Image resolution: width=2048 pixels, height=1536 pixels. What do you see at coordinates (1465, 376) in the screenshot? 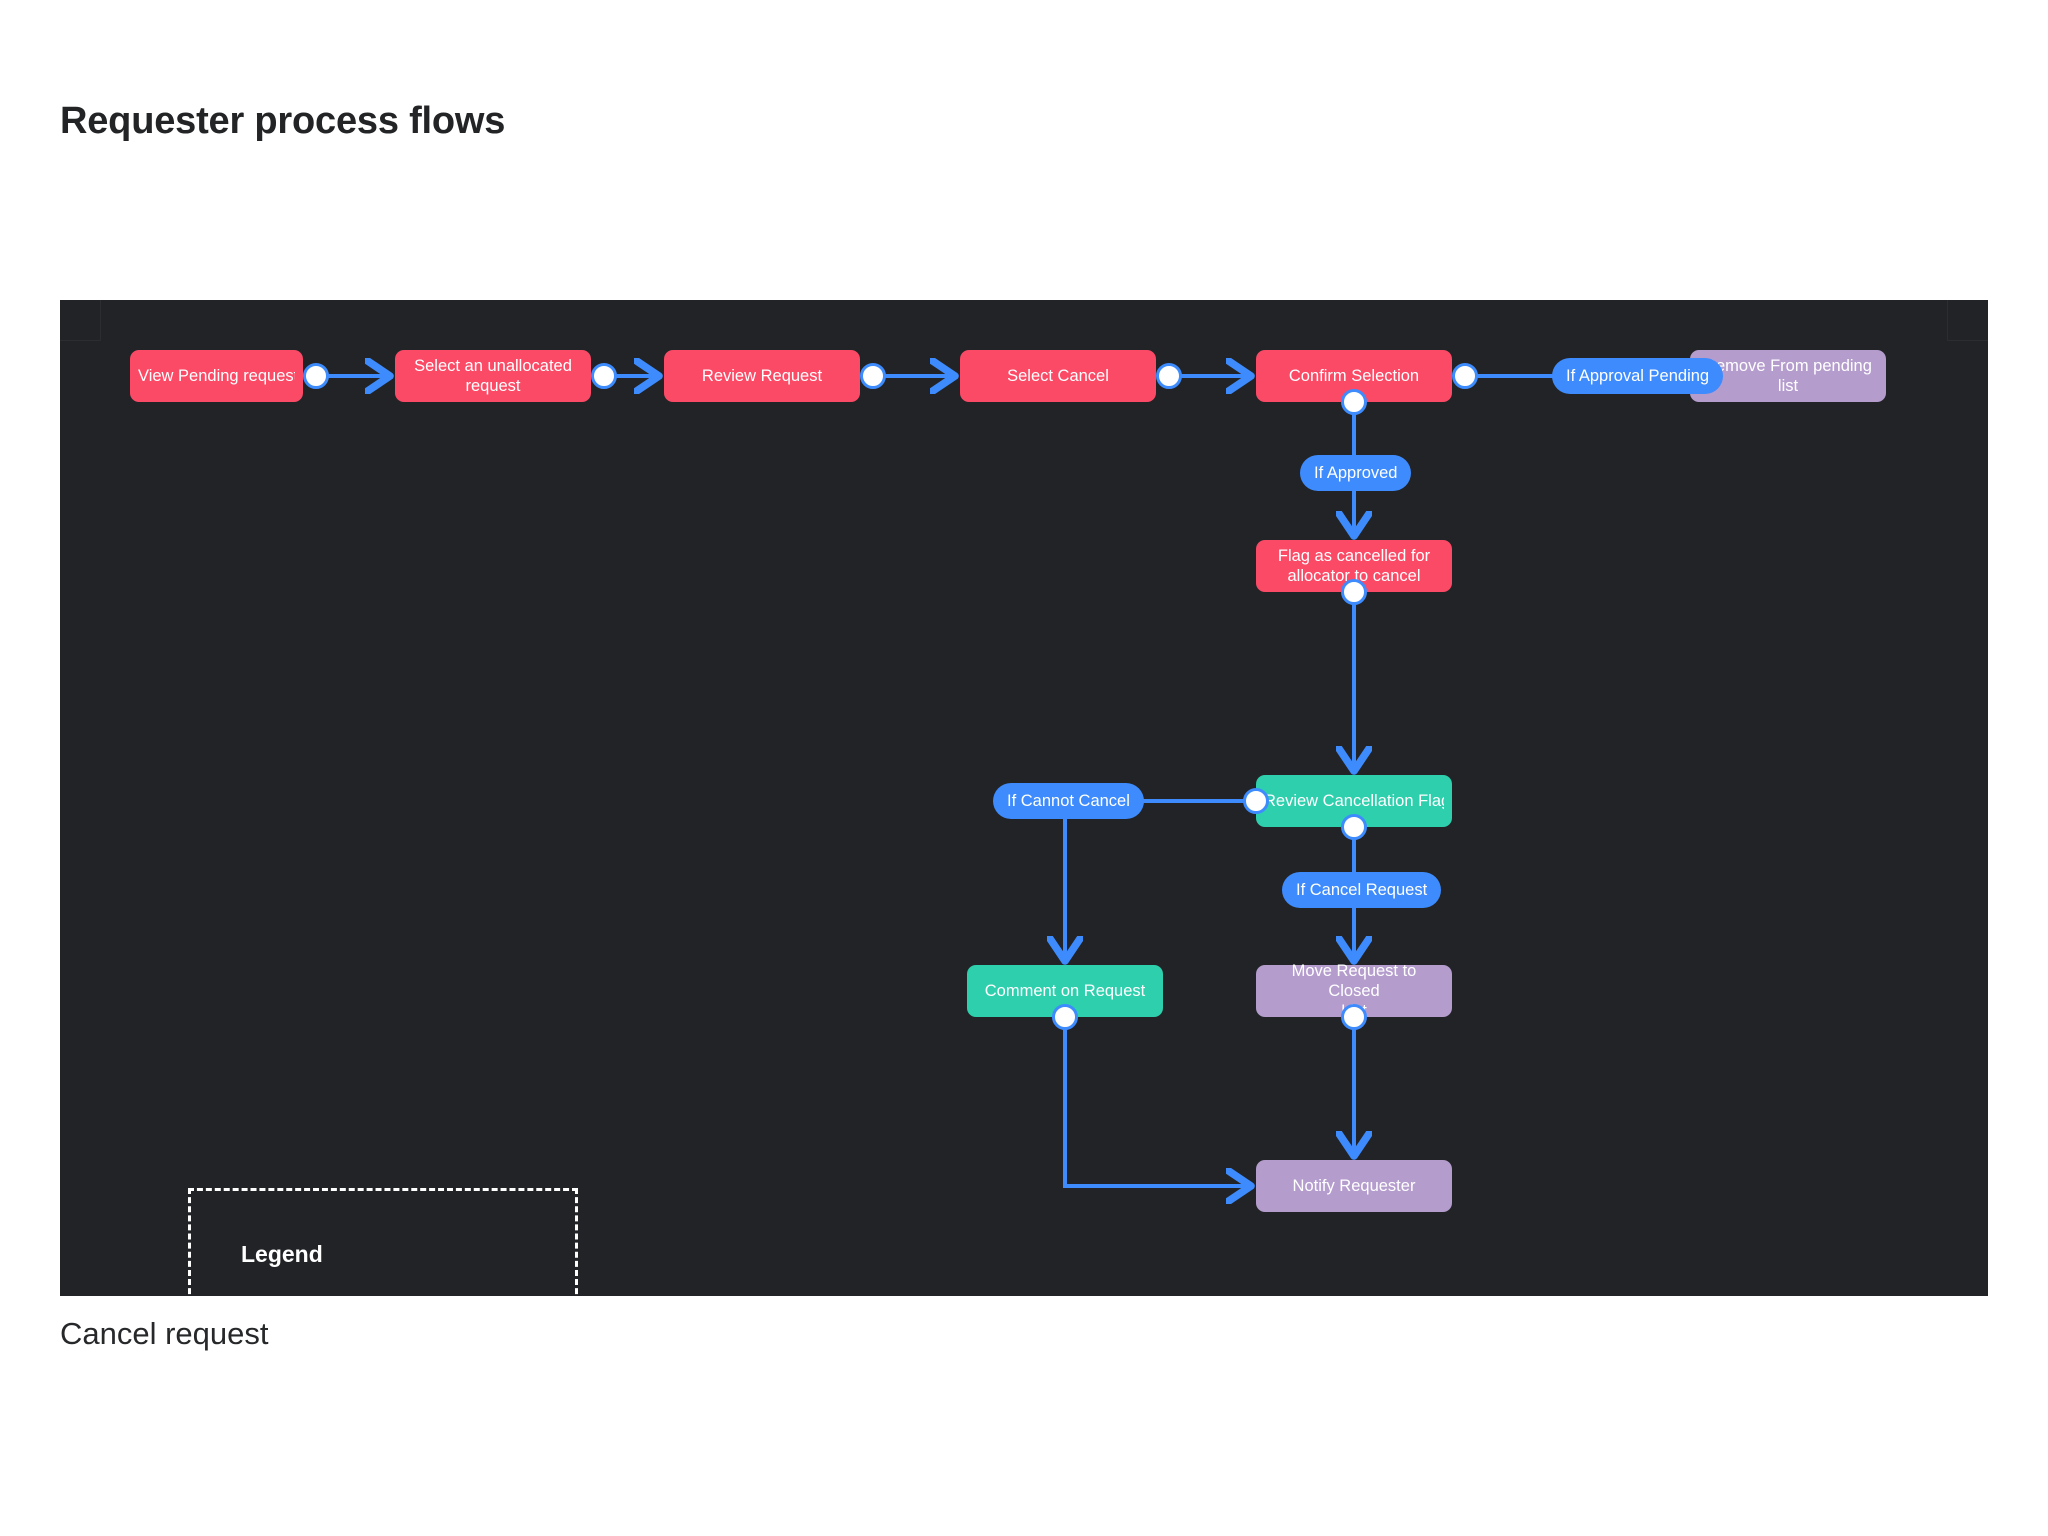
I see `connector-handle-confirm-selection-right` at bounding box center [1465, 376].